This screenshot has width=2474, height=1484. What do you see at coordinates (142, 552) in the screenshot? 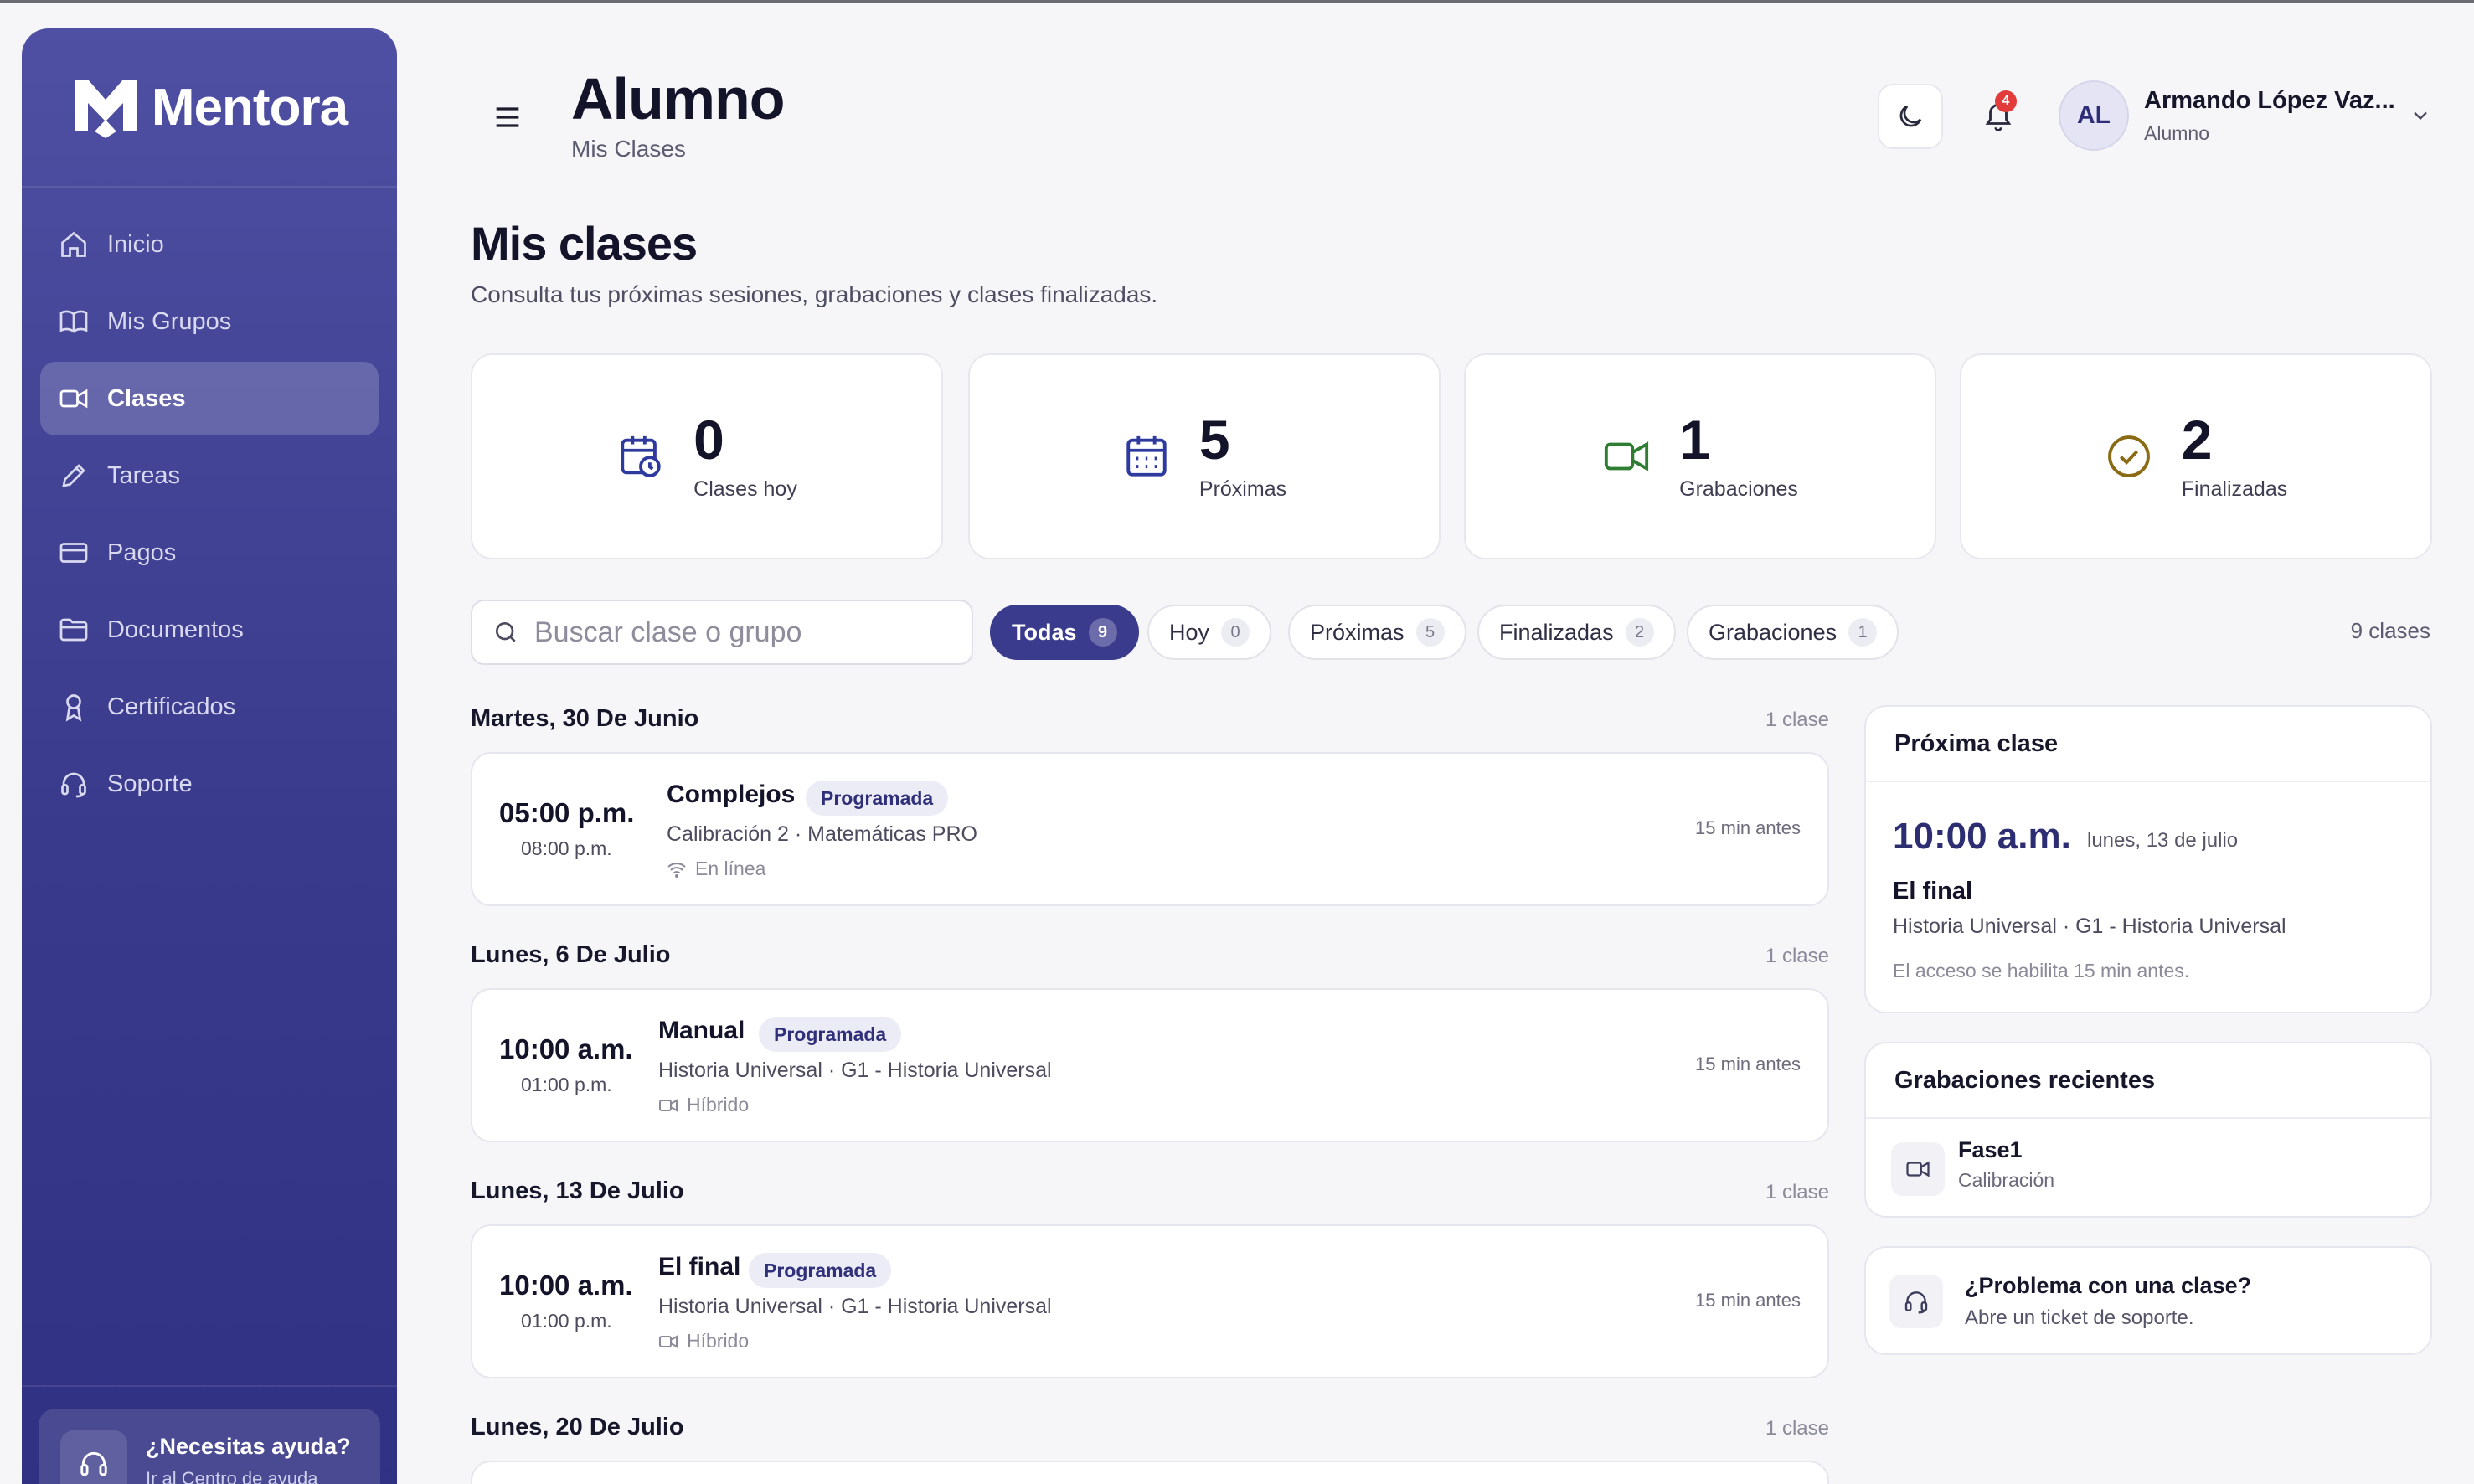
I see `sidebar-item-label: Pagos` at bounding box center [142, 552].